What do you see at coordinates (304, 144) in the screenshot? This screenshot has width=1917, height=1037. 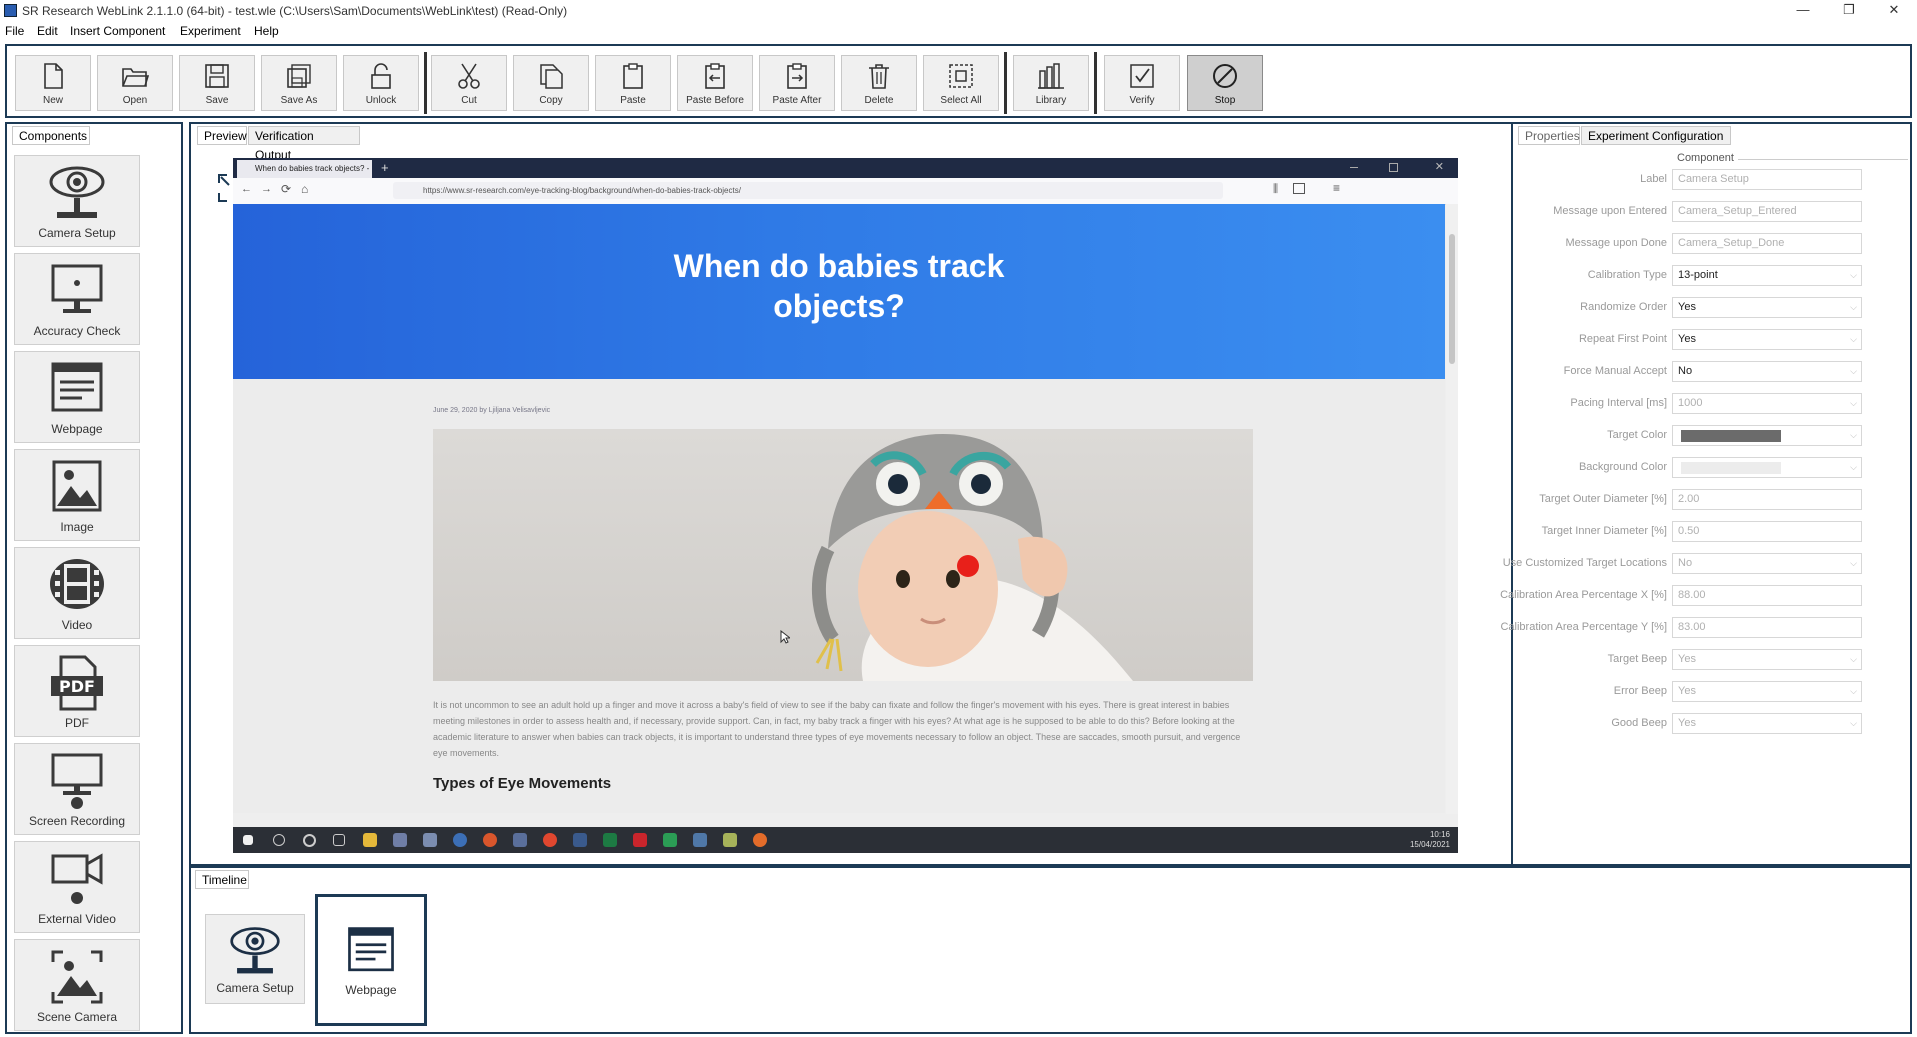 I see `tab-verification-output: Verification Output` at bounding box center [304, 144].